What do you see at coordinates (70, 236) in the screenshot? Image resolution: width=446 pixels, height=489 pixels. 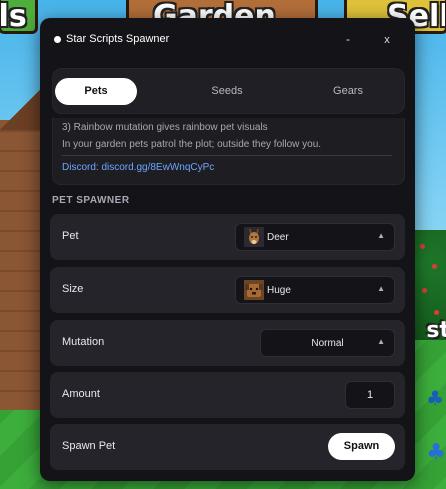 I see `pet-label: Pet` at bounding box center [70, 236].